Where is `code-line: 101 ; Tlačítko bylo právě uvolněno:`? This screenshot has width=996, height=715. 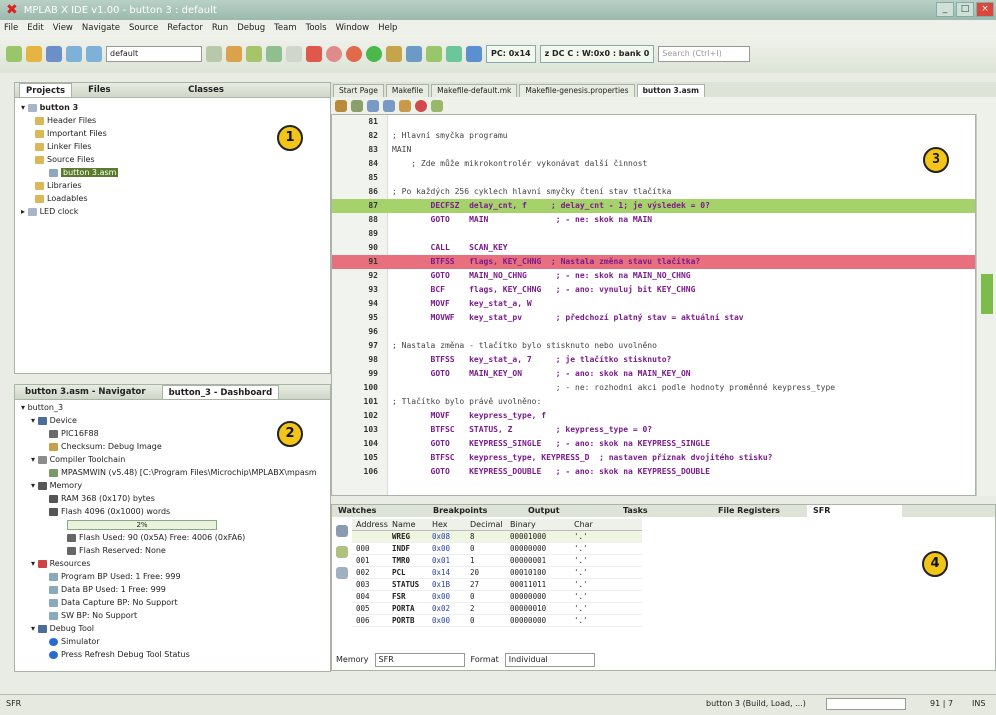 code-line: 101 ; Tlačítko bylo právě uvolněno: is located at coordinates (653, 402).